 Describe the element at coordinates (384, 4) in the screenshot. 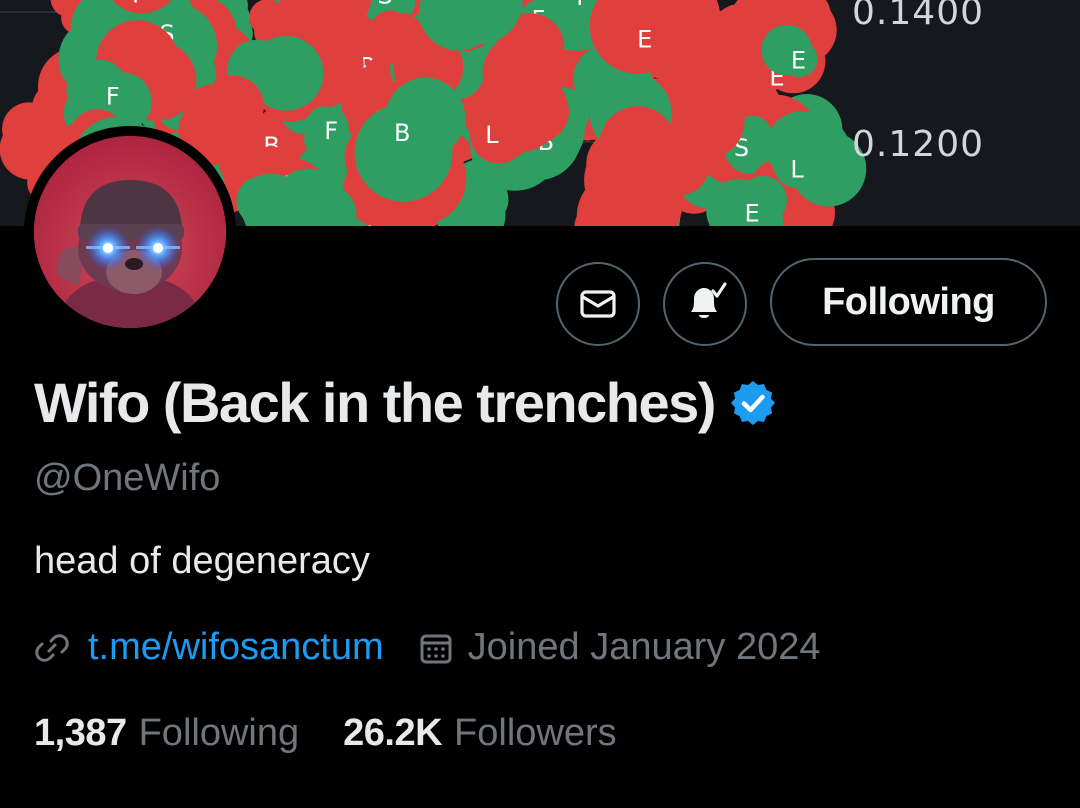

I see `svg-text: S` at that location.